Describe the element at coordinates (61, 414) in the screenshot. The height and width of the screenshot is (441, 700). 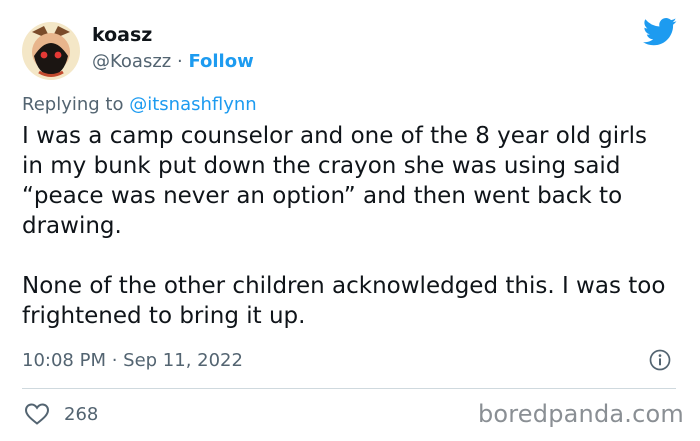
I see `like-action: 268` at that location.